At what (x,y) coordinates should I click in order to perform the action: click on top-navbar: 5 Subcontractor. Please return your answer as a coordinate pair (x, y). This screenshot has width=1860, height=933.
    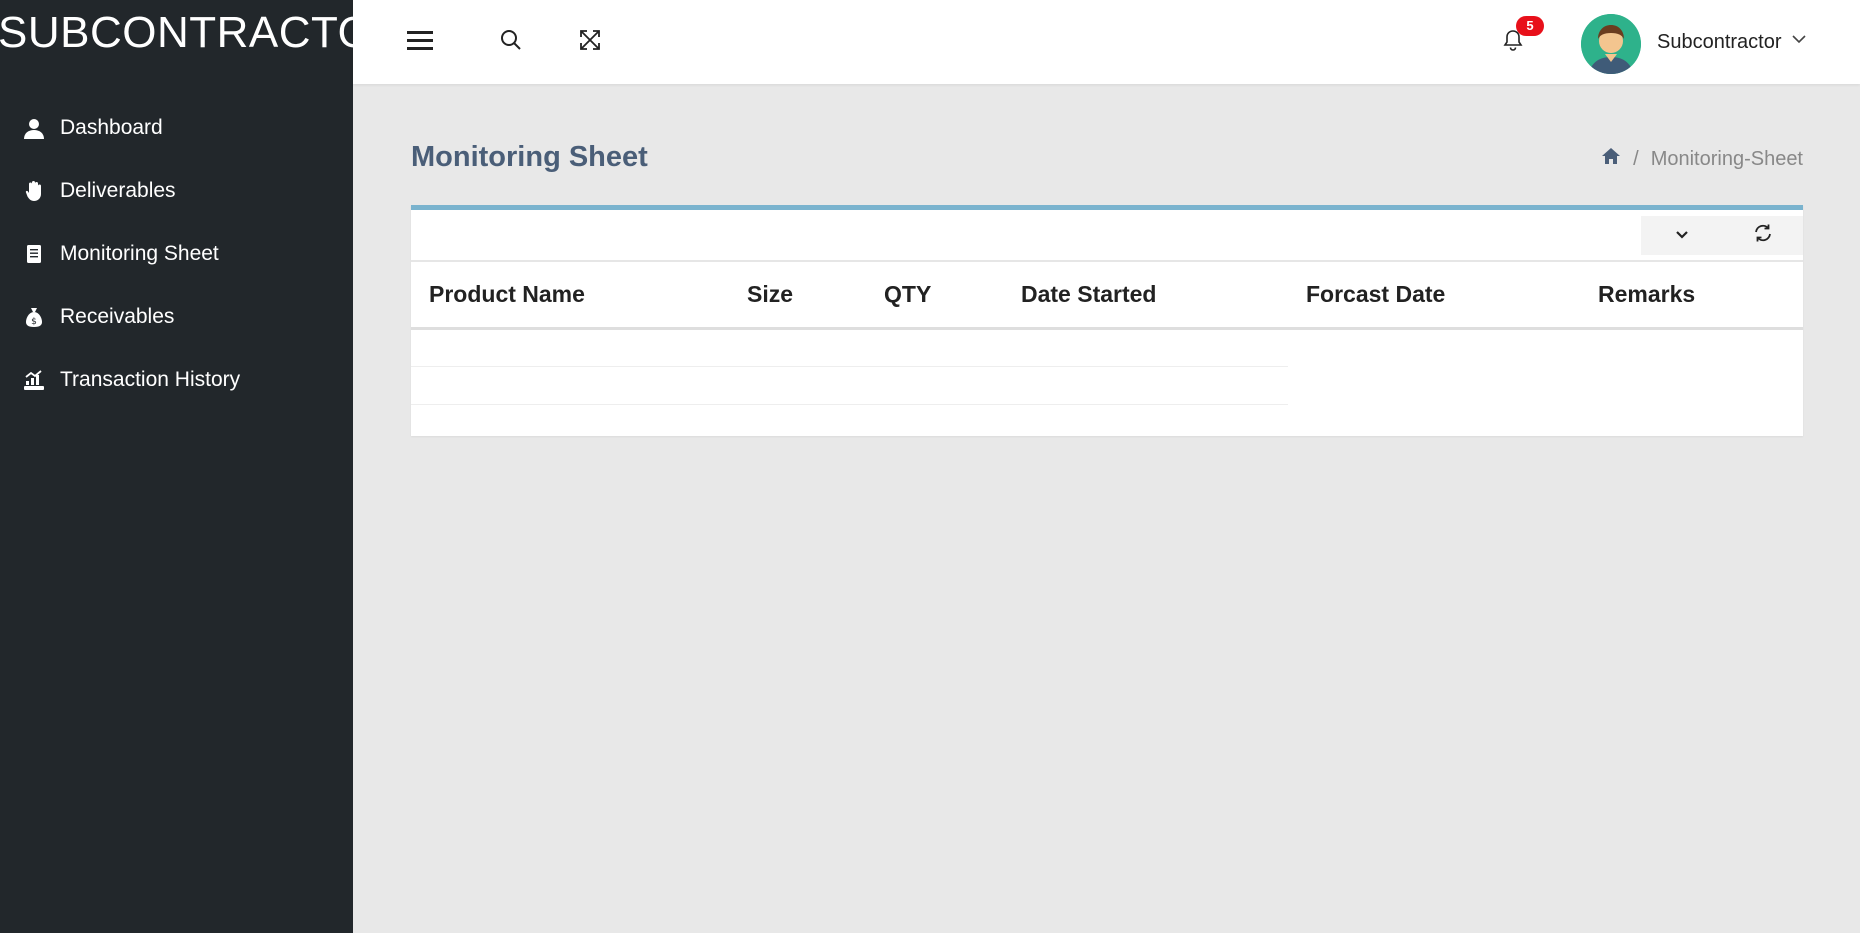
    Looking at the image, I should click on (1106, 42).